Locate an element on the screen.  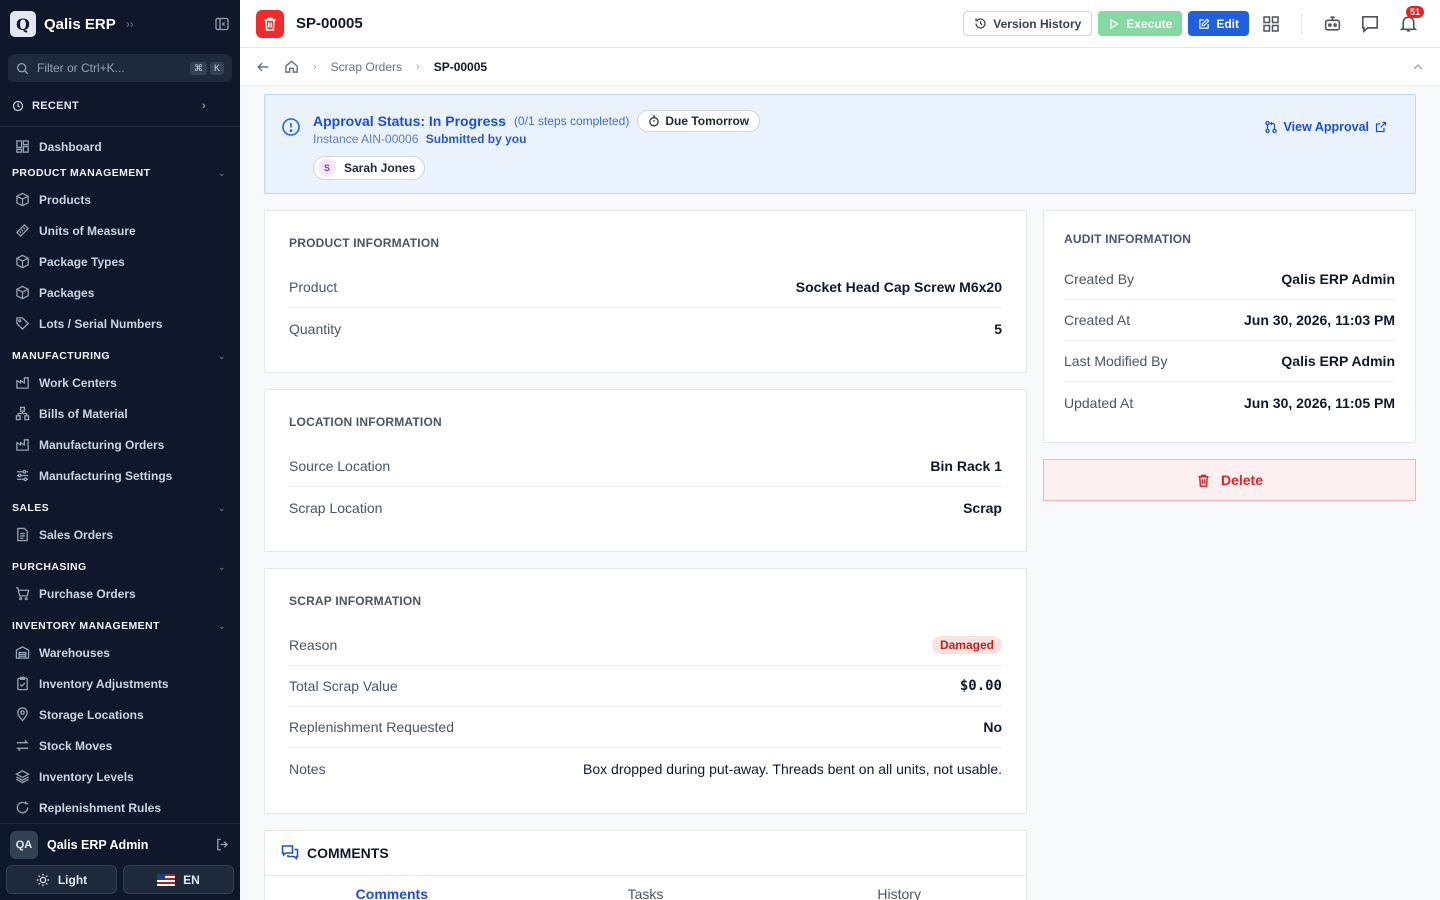
sidebar-item-label: Sales Orders is located at coordinates (76, 534).